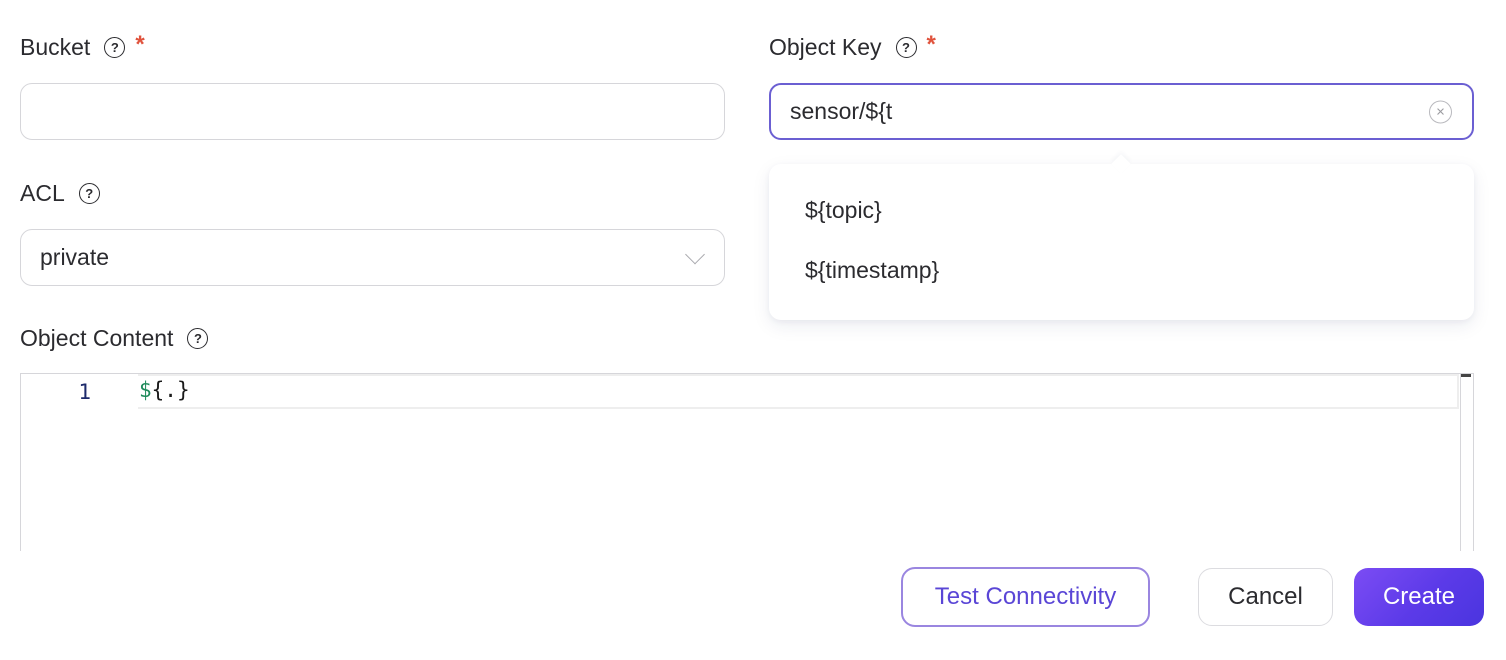 This screenshot has height=660, width=1506. What do you see at coordinates (695, 254) in the screenshot?
I see `chevron-down-icon` at bounding box center [695, 254].